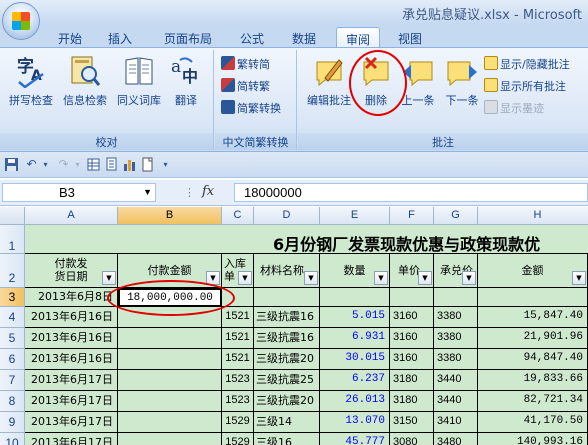 The width and height of the screenshot is (588, 445). What do you see at coordinates (456, 401) in the screenshot?
I see `cell-g8: 3440` at bounding box center [456, 401].